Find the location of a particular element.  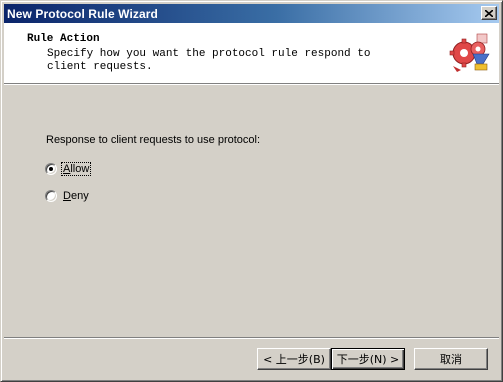

deny-radio-option: Deny is located at coordinates (67, 196).